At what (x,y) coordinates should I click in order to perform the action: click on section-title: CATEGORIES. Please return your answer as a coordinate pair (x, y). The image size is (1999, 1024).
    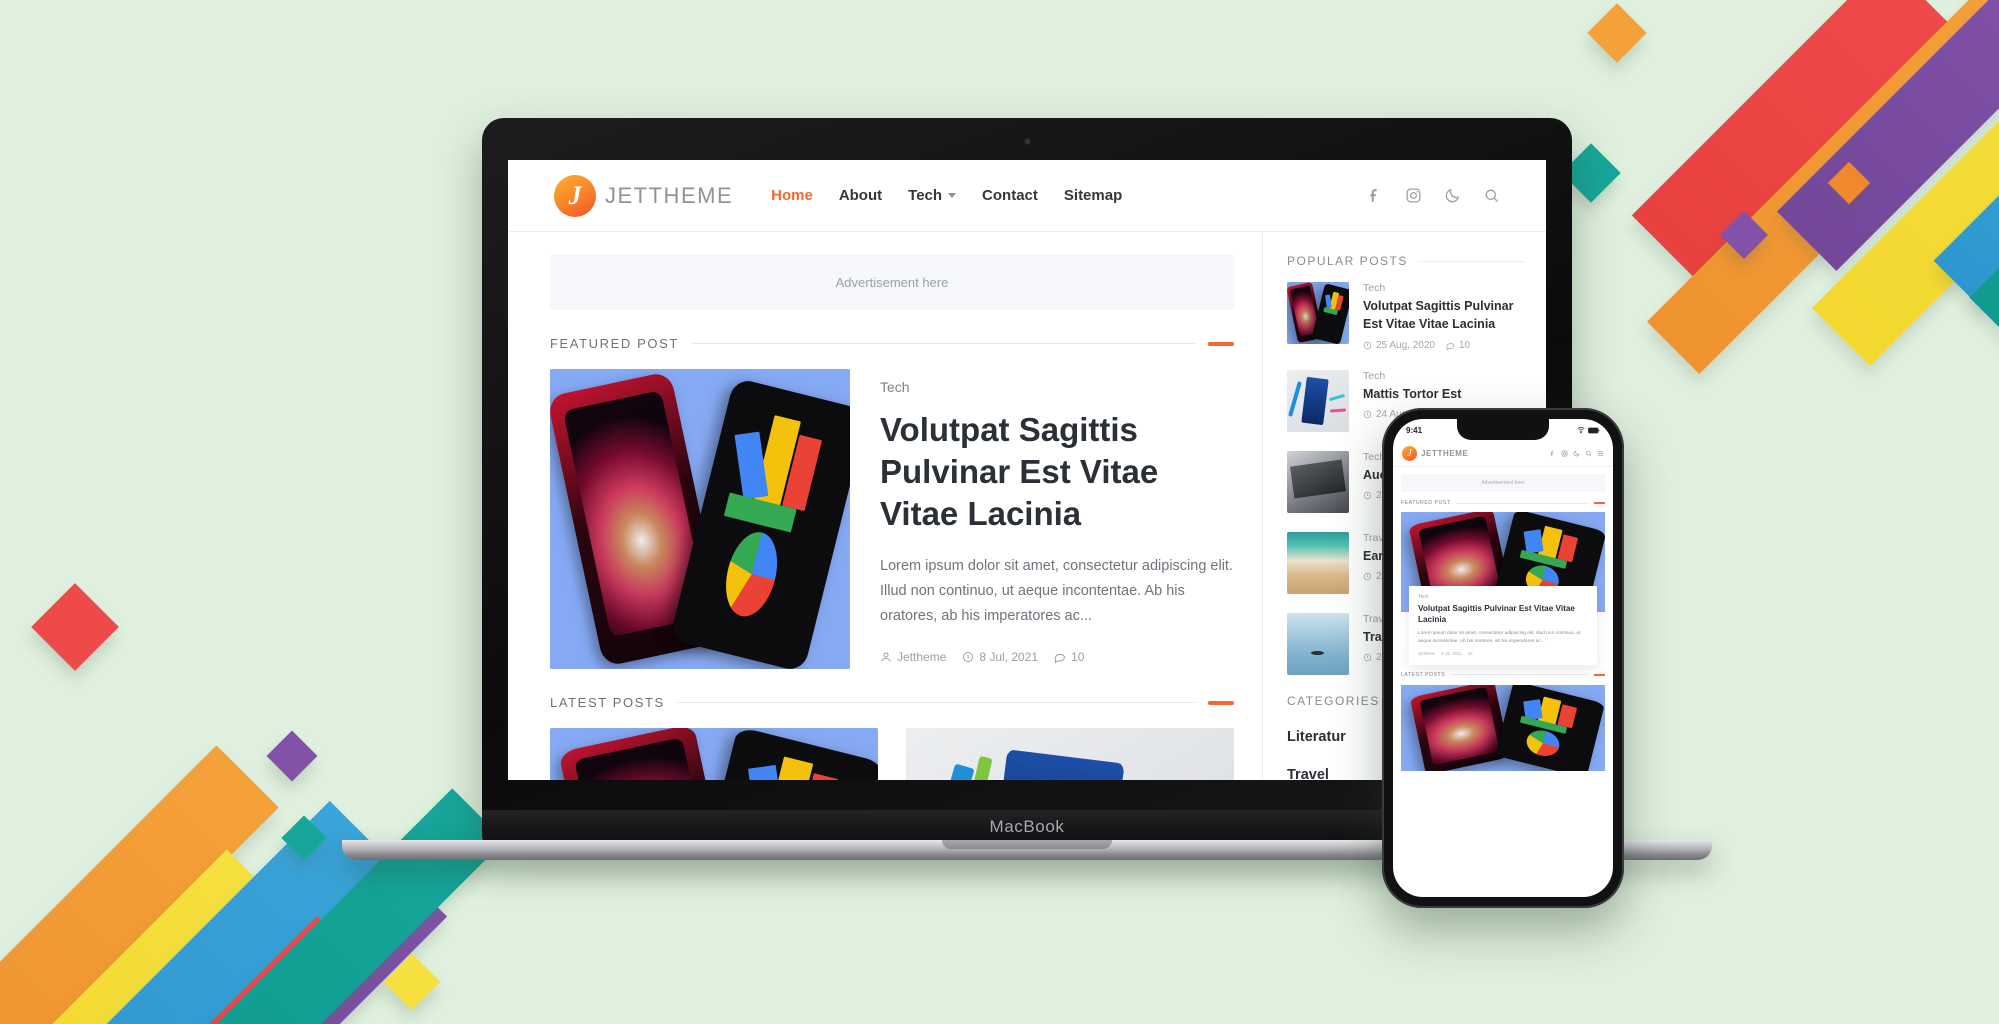
    Looking at the image, I should click on (1333, 700).